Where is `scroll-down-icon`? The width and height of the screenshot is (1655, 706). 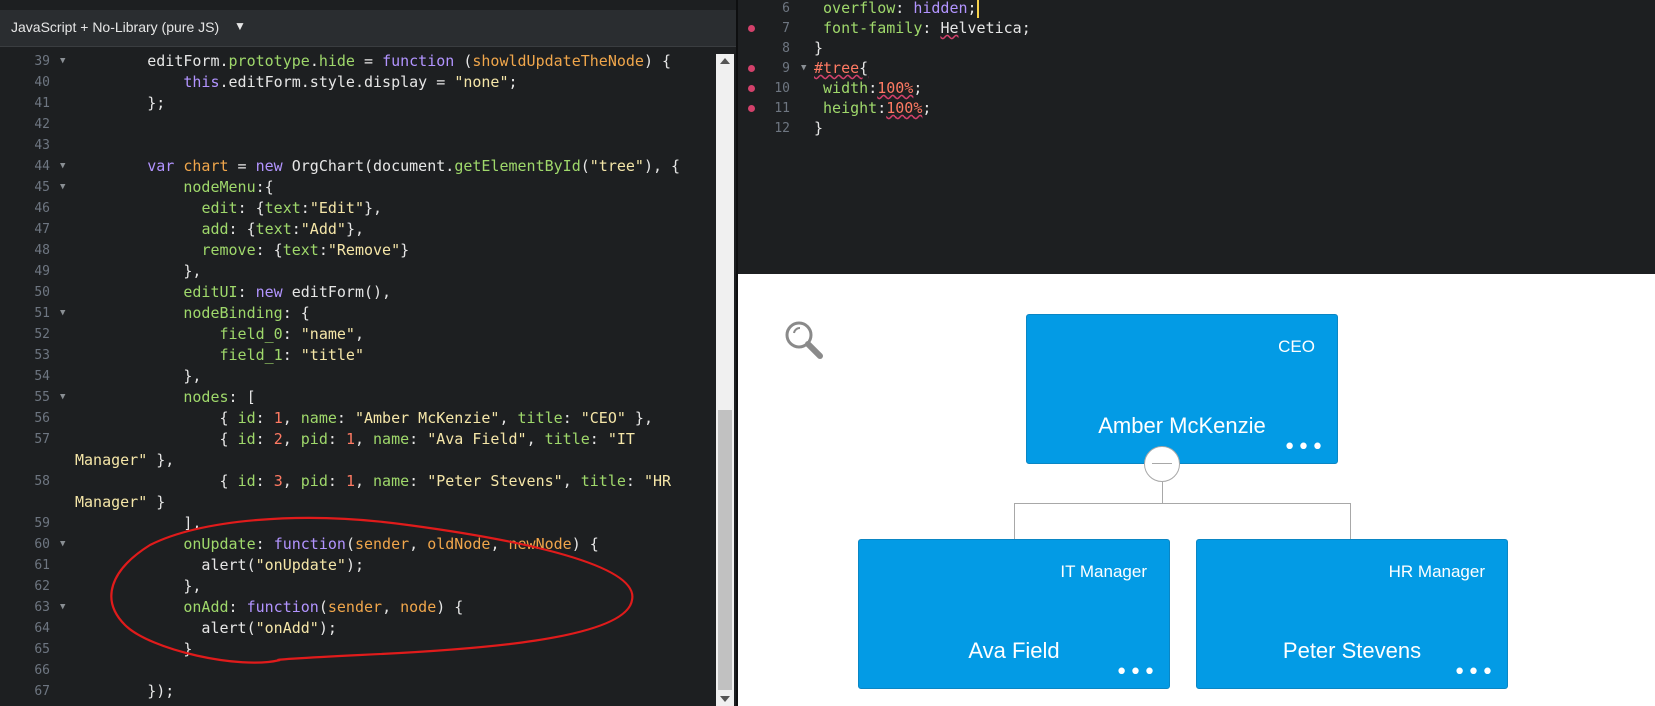
scroll-down-icon is located at coordinates (725, 699).